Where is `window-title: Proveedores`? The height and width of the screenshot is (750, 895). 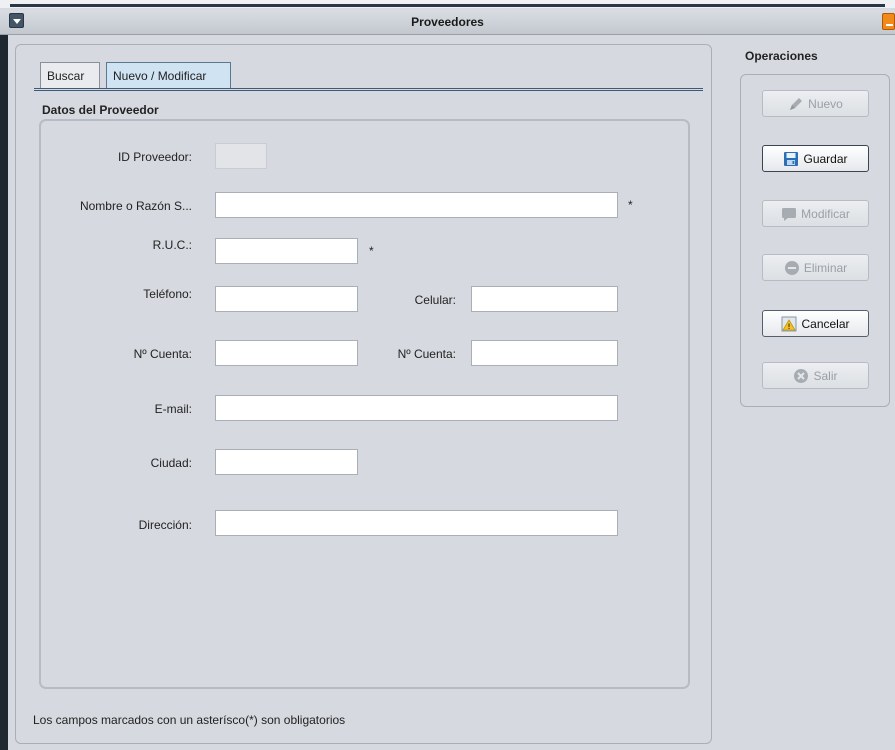
window-title: Proveedores is located at coordinates (447, 22).